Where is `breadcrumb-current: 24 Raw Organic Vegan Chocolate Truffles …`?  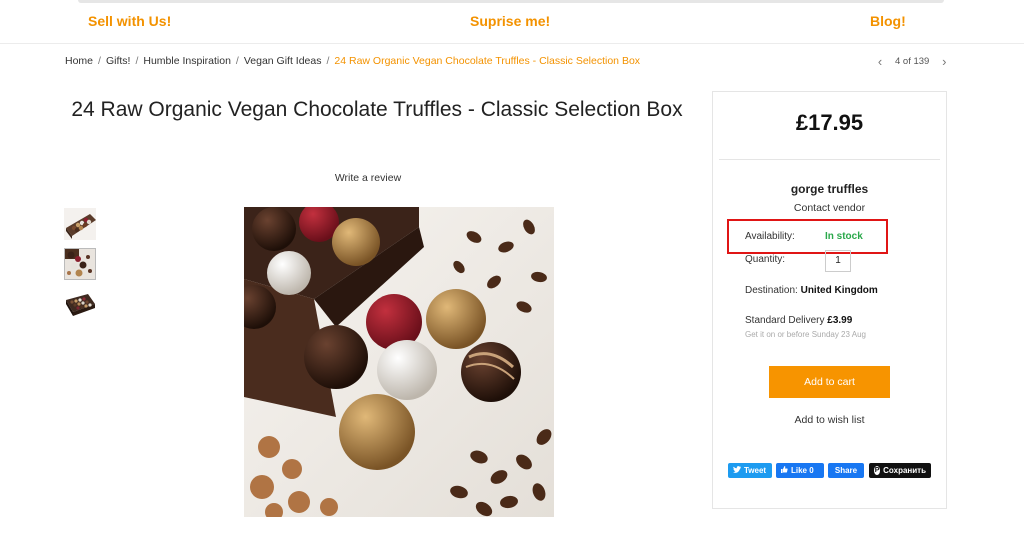
breadcrumb-current: 24 Raw Organic Vegan Chocolate Truffles … is located at coordinates (487, 61).